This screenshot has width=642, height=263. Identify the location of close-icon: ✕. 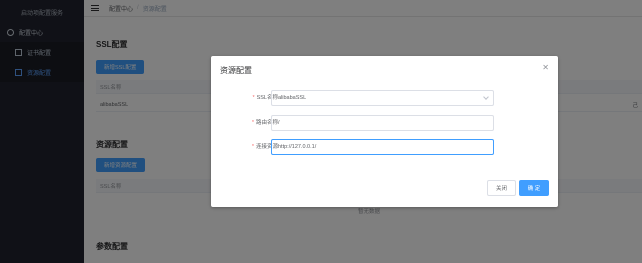
(545, 68).